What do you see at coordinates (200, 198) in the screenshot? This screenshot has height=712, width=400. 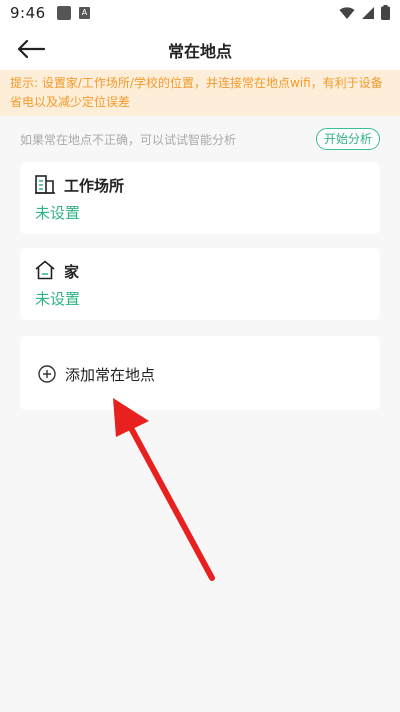 I see `place-card-workplace: 工作场所 未设置` at bounding box center [200, 198].